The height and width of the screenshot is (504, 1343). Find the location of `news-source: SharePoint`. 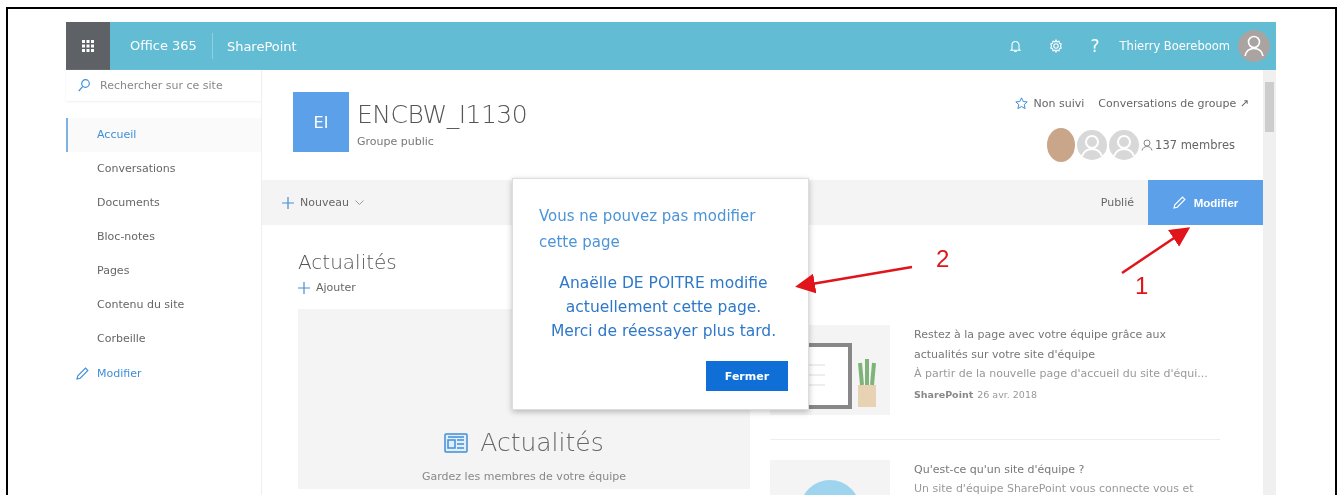

news-source: SharePoint is located at coordinates (944, 394).